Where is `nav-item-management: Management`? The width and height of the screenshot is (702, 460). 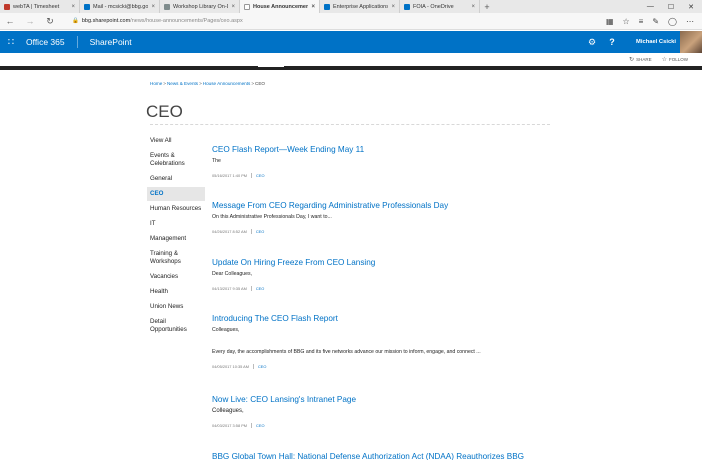 nav-item-management: Management is located at coordinates (176, 239).